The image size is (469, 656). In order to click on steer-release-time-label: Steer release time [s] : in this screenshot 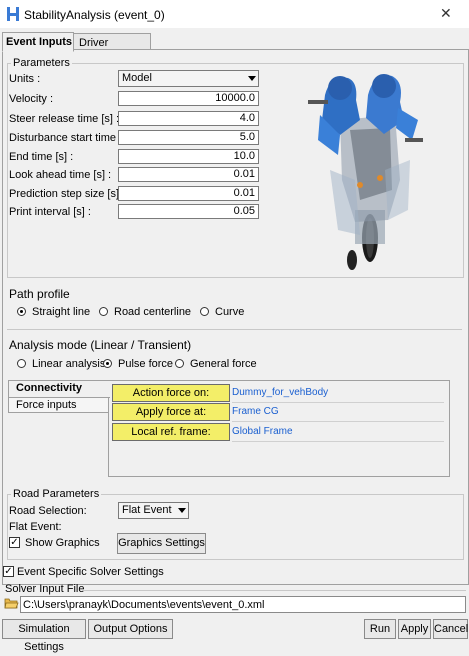, I will do `click(64, 119)`.